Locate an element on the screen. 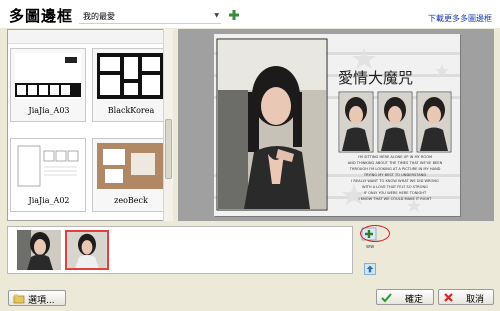  frame-list-scrollbar is located at coordinates (168, 125).